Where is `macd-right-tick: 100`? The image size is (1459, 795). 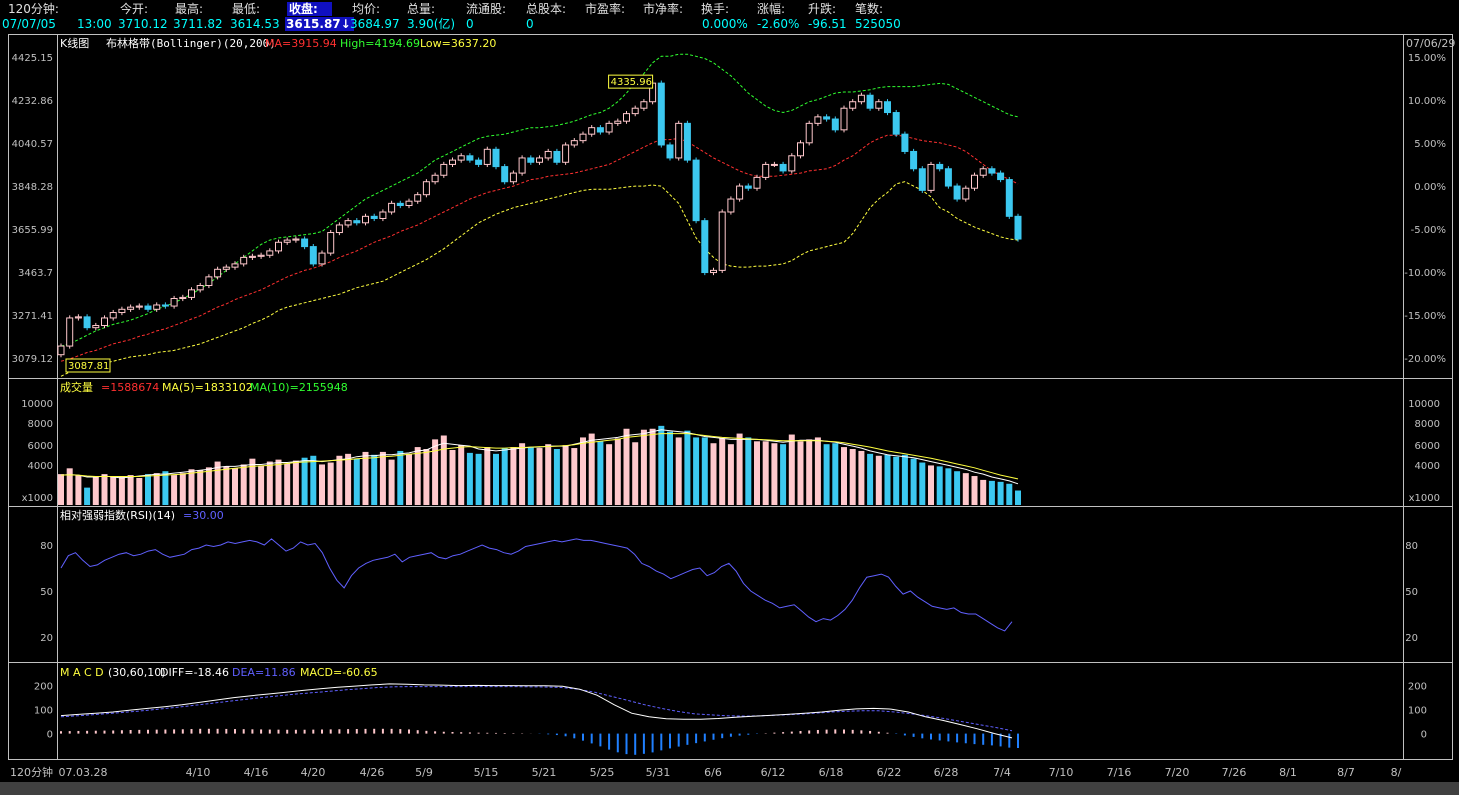 macd-right-tick: 100 is located at coordinates (1417, 711).